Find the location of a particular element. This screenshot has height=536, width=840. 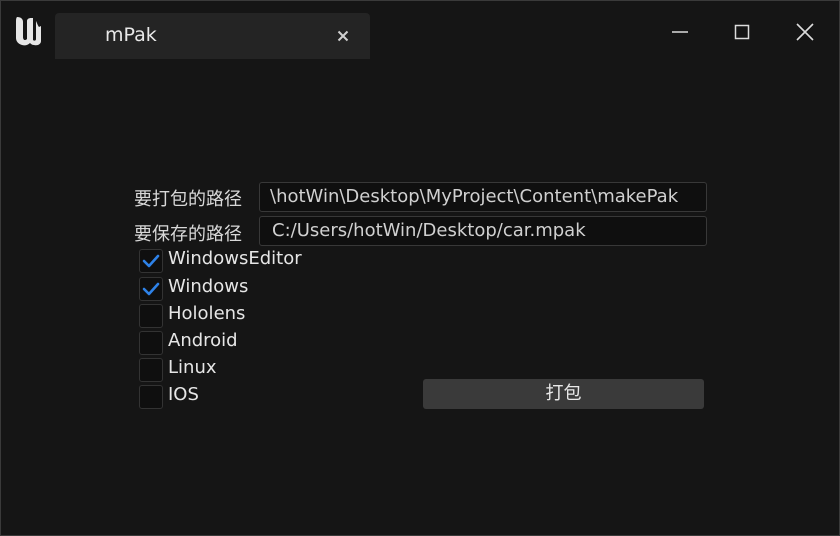

platform-label: Android is located at coordinates (203, 340).